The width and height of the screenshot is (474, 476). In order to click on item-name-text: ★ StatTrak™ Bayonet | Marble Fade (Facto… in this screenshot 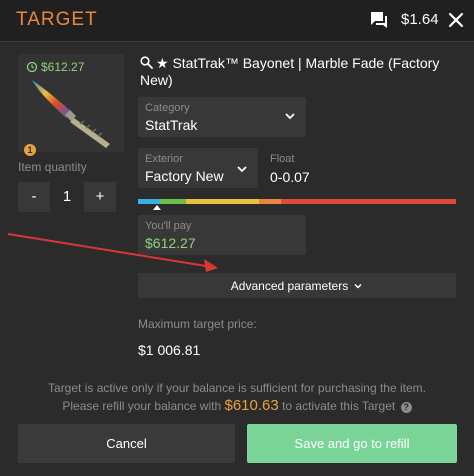, I will do `click(290, 71)`.